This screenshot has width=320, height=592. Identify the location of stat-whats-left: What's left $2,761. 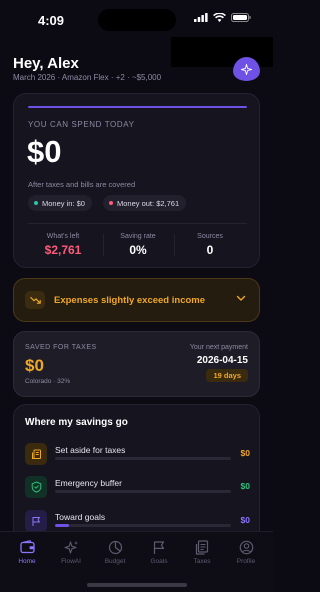
(63, 245).